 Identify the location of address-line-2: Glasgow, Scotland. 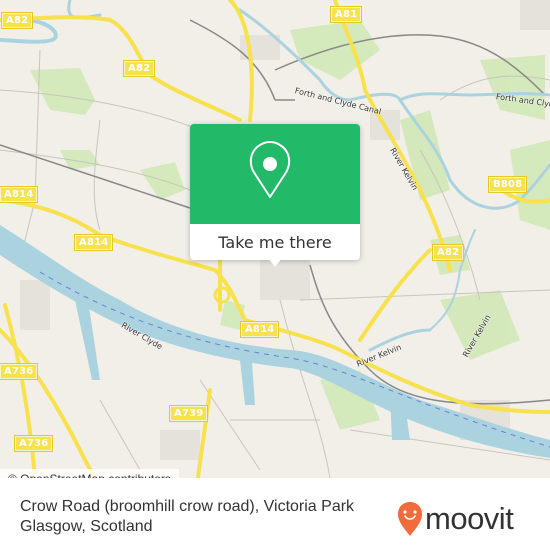
(86, 526).